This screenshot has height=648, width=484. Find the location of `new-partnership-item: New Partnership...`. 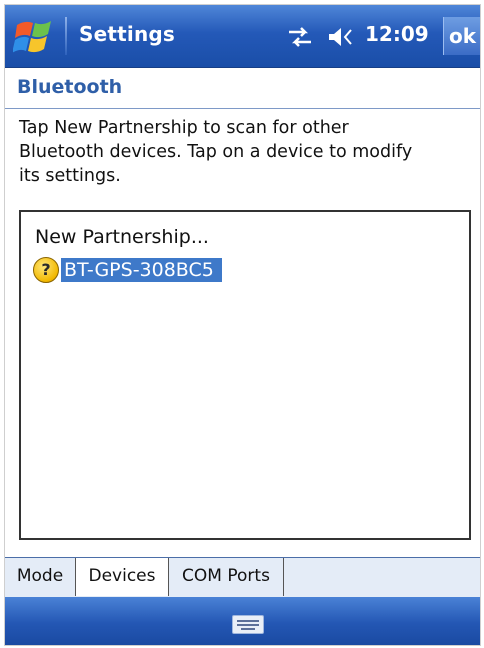

new-partnership-item: New Partnership... is located at coordinates (122, 237).